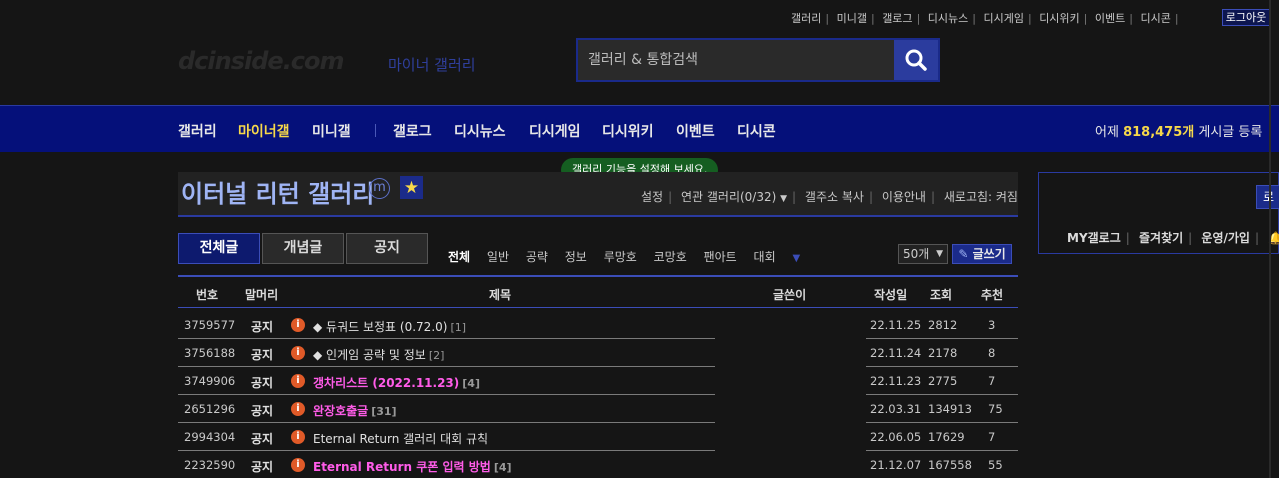  Describe the element at coordinates (261, 61) in the screenshot. I see `site-logo: dcinside.com` at that location.